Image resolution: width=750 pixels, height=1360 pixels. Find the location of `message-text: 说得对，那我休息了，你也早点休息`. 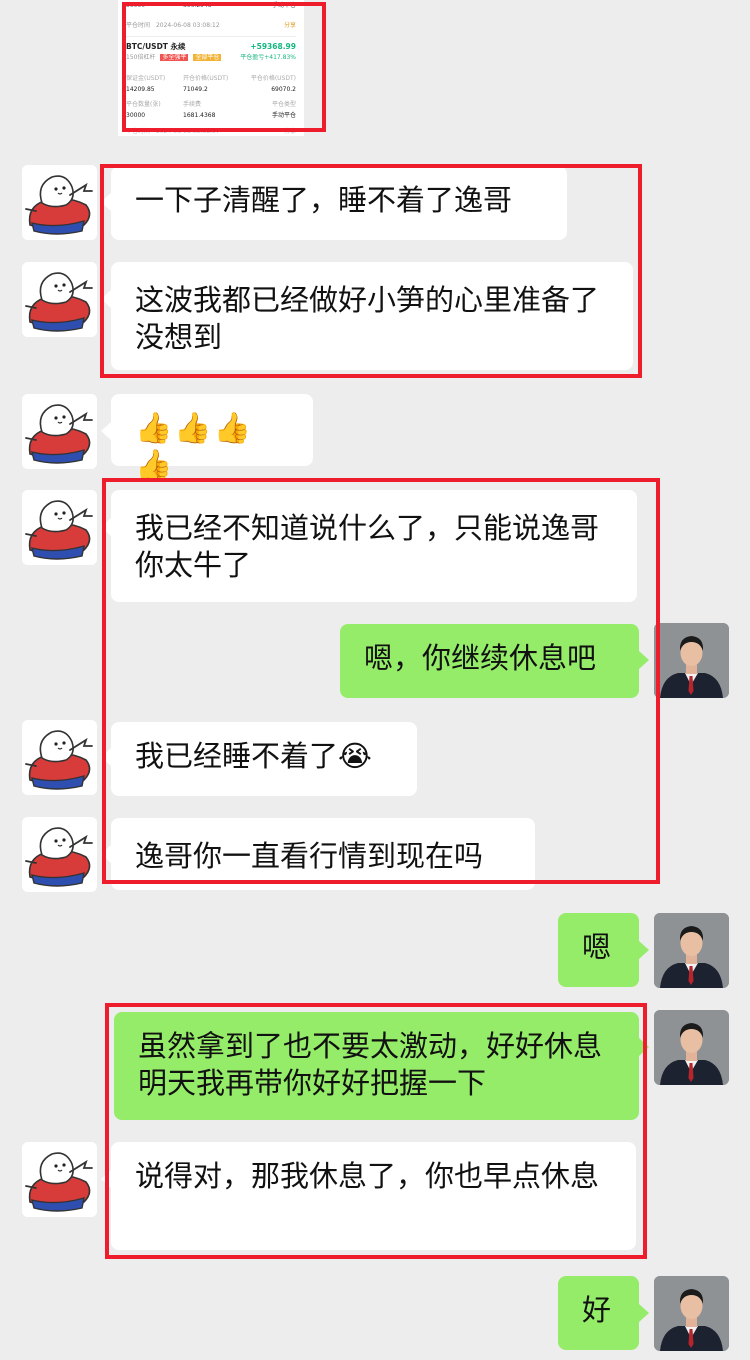

message-text: 说得对，那我休息了，你也早点休息 is located at coordinates (367, 1176).